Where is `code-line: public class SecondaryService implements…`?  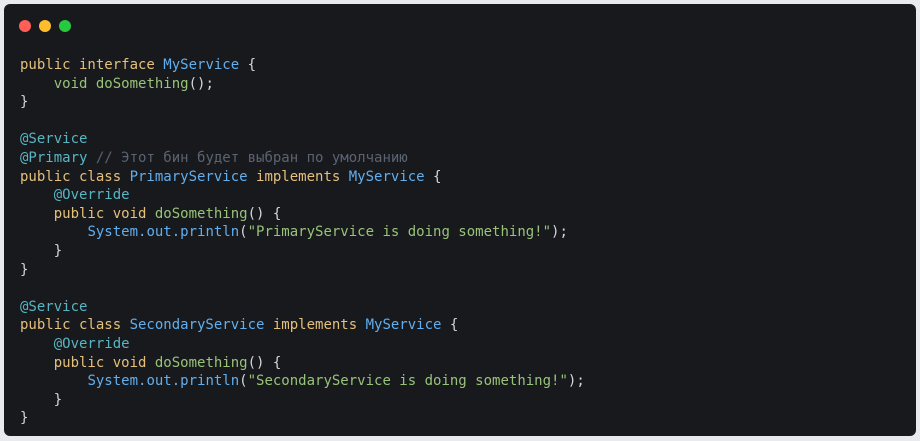 code-line: public class SecondaryService implements… is located at coordinates (302, 325).